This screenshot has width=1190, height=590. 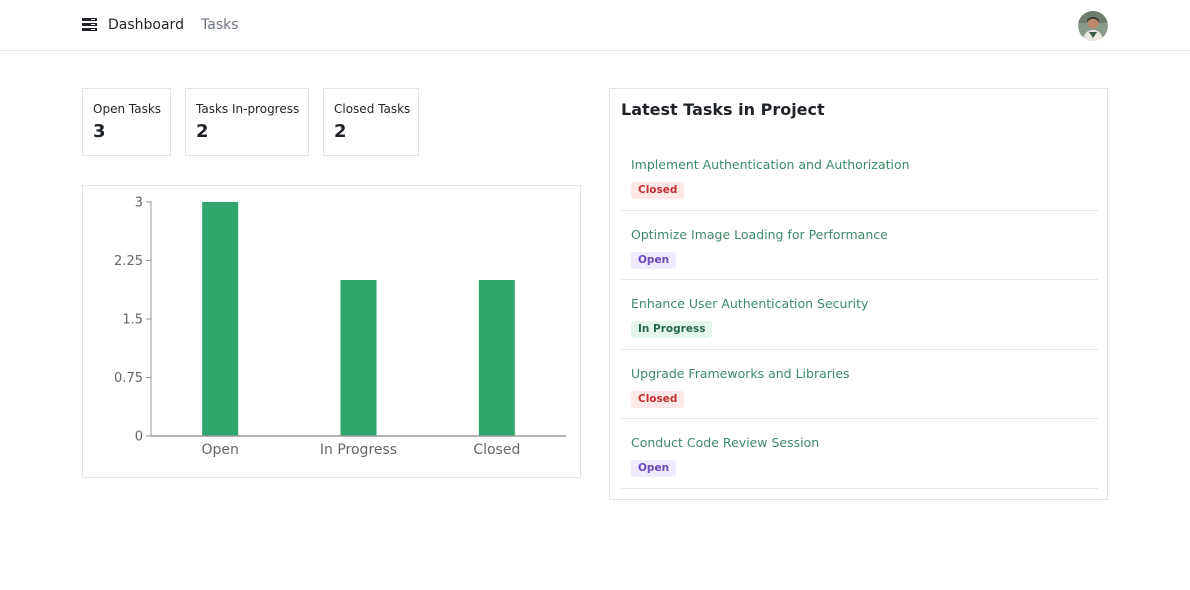 I want to click on latest-tasks-title: Latest Tasks in Project, so click(x=723, y=109).